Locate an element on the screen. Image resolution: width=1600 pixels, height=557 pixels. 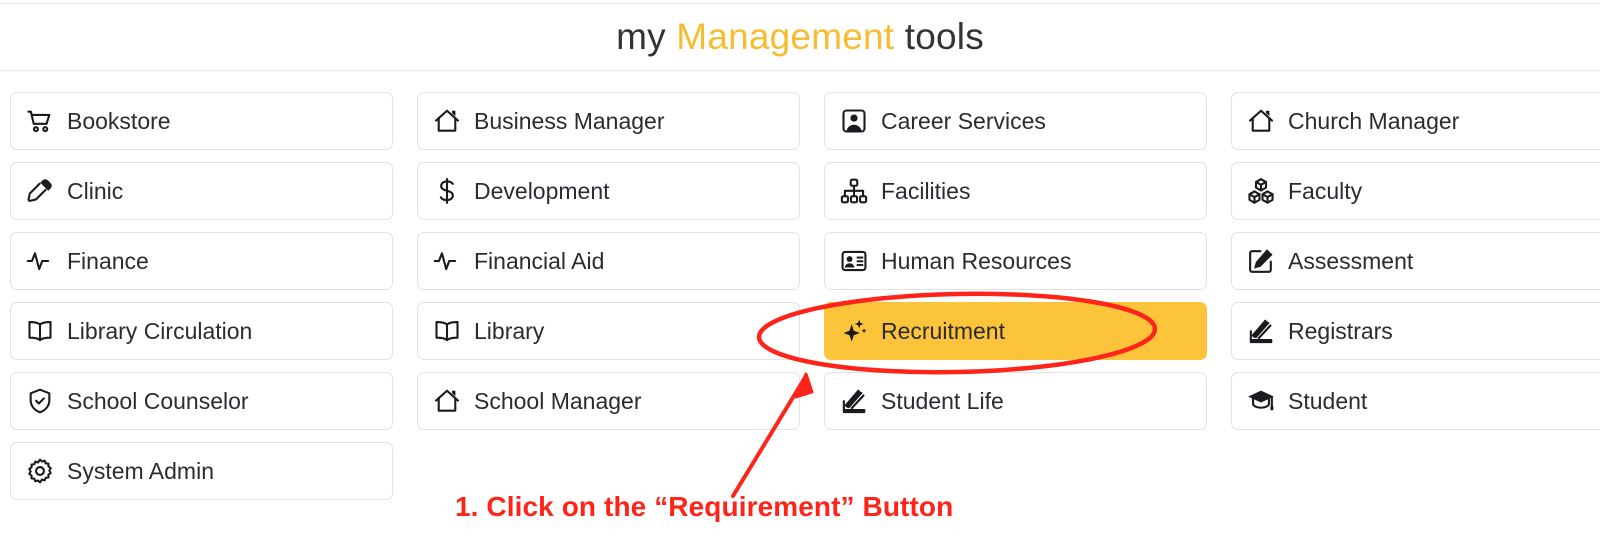
page-title: my Management tools is located at coordinates (800, 37).